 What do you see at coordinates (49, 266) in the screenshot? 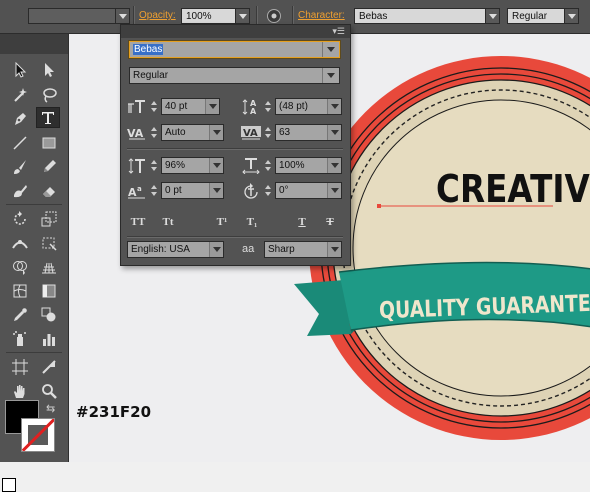
I see `perspective-grid-tool-icon` at bounding box center [49, 266].